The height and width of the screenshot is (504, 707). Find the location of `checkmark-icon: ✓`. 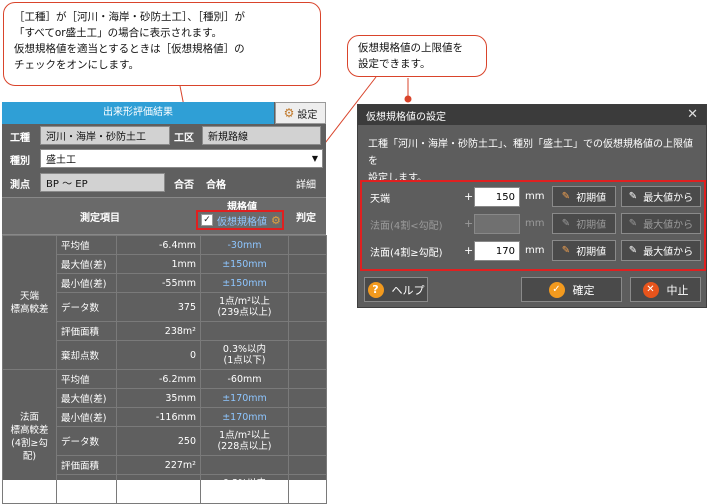

checkmark-icon: ✓ is located at coordinates (556, 289).